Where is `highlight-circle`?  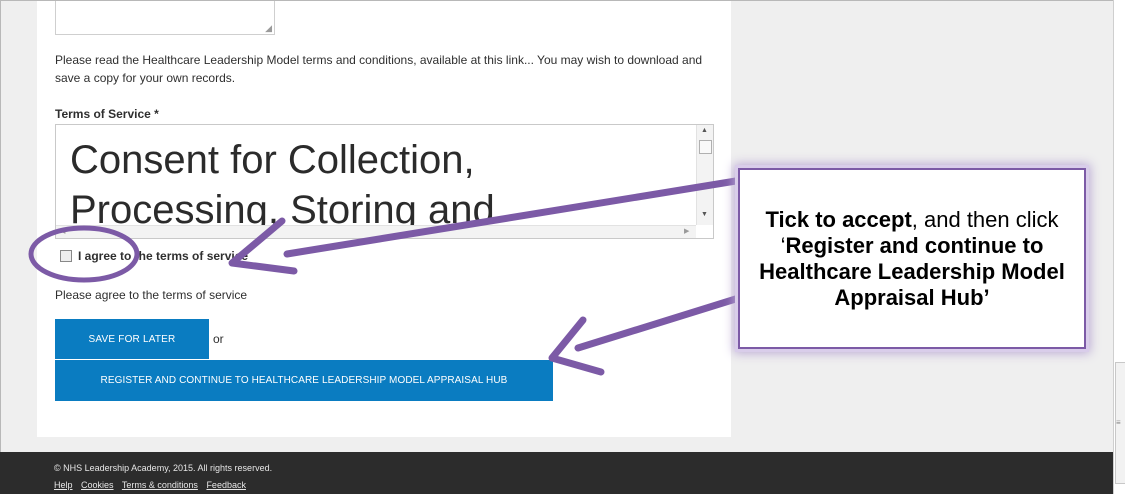
highlight-circle is located at coordinates (84, 254).